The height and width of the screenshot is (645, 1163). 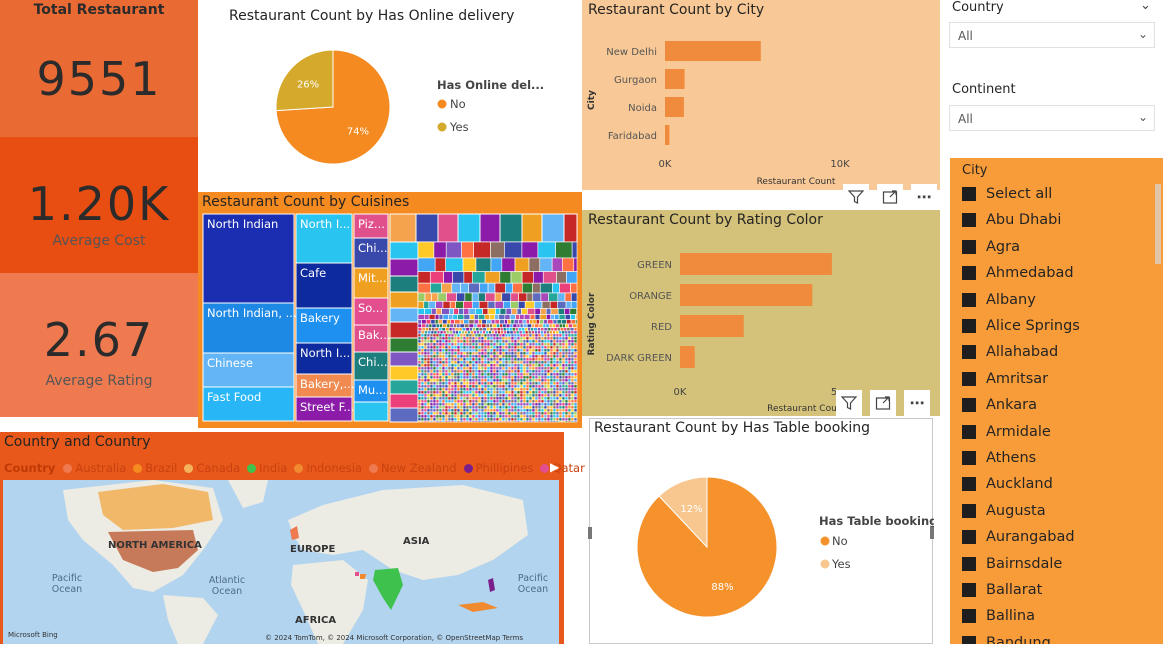 I want to click on city-slicer-item: Ankara, so click(x=999, y=405).